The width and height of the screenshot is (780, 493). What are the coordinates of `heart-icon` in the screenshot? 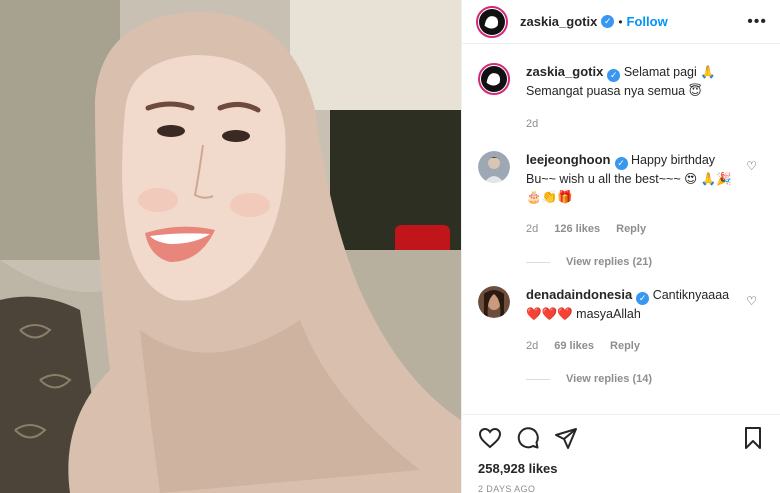 It's located at (490, 438).